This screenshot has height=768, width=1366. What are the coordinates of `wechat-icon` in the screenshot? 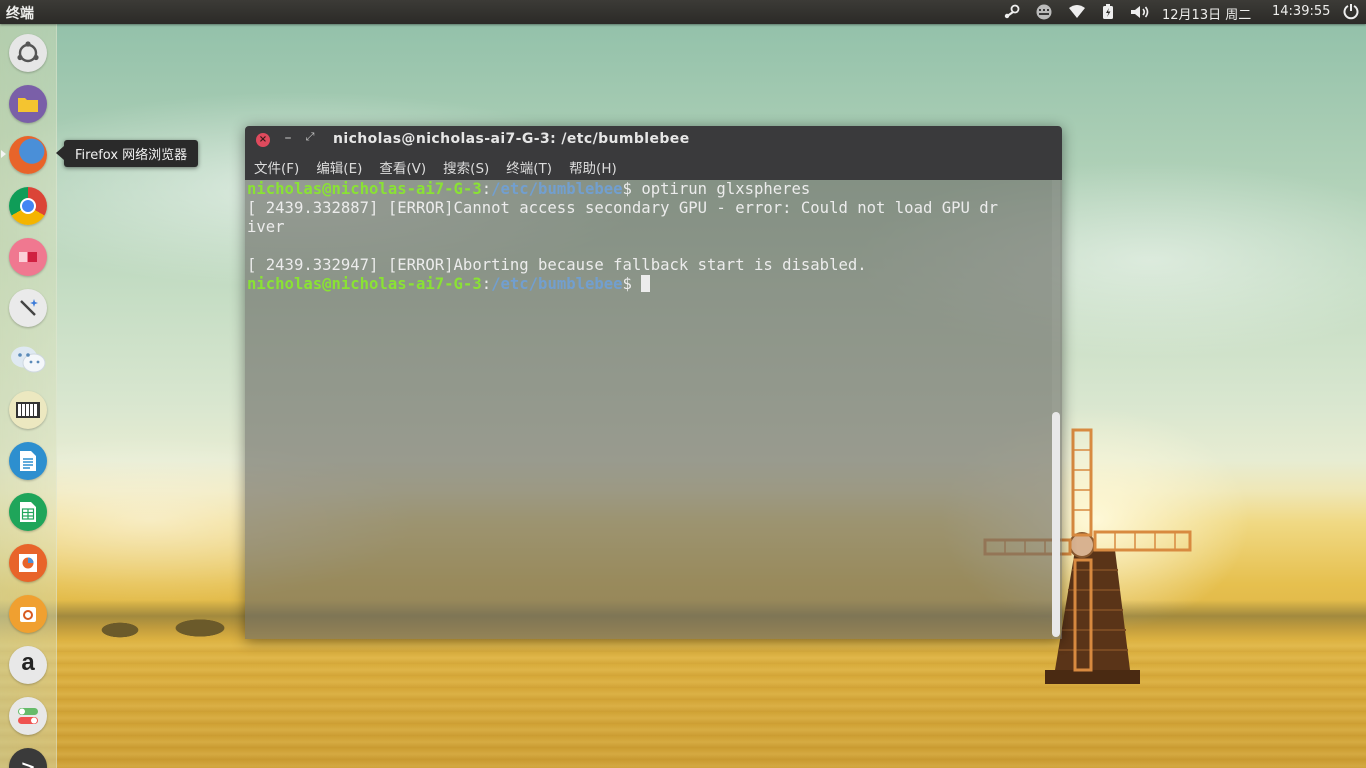 It's located at (28, 359).